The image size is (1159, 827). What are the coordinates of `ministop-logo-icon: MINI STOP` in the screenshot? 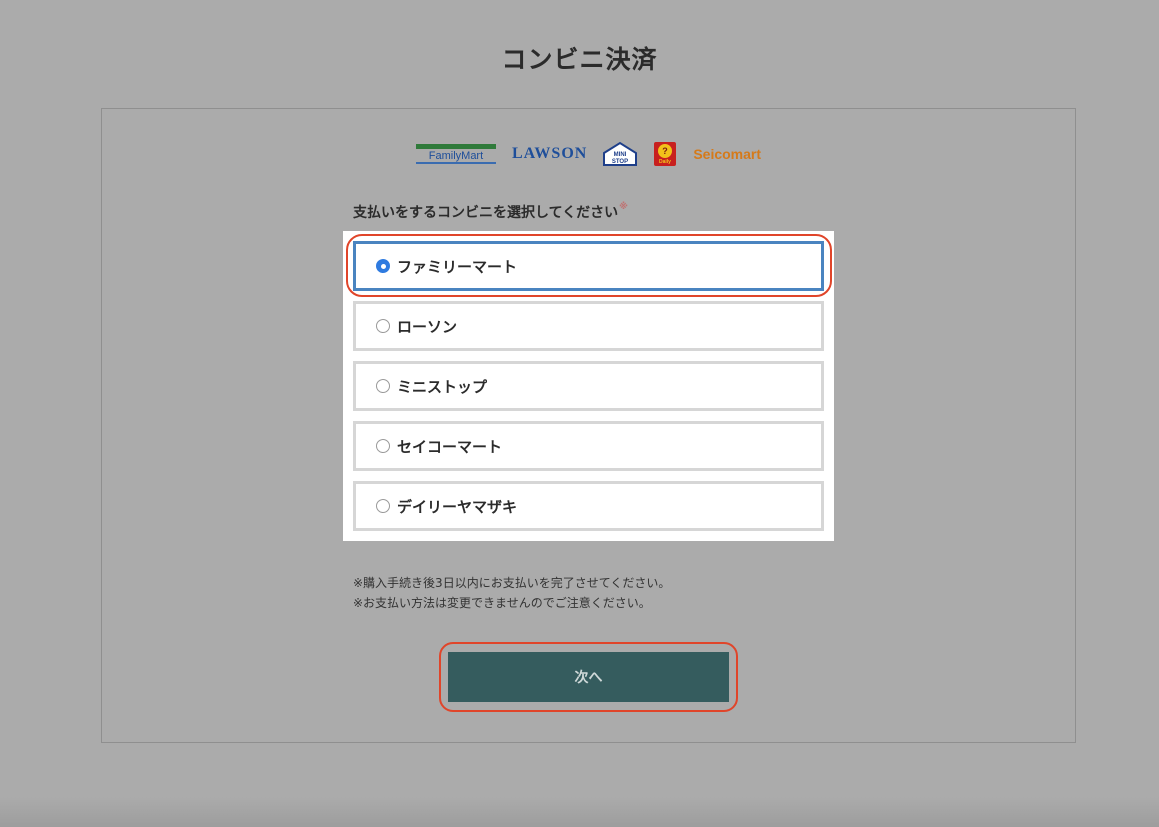 It's located at (620, 153).